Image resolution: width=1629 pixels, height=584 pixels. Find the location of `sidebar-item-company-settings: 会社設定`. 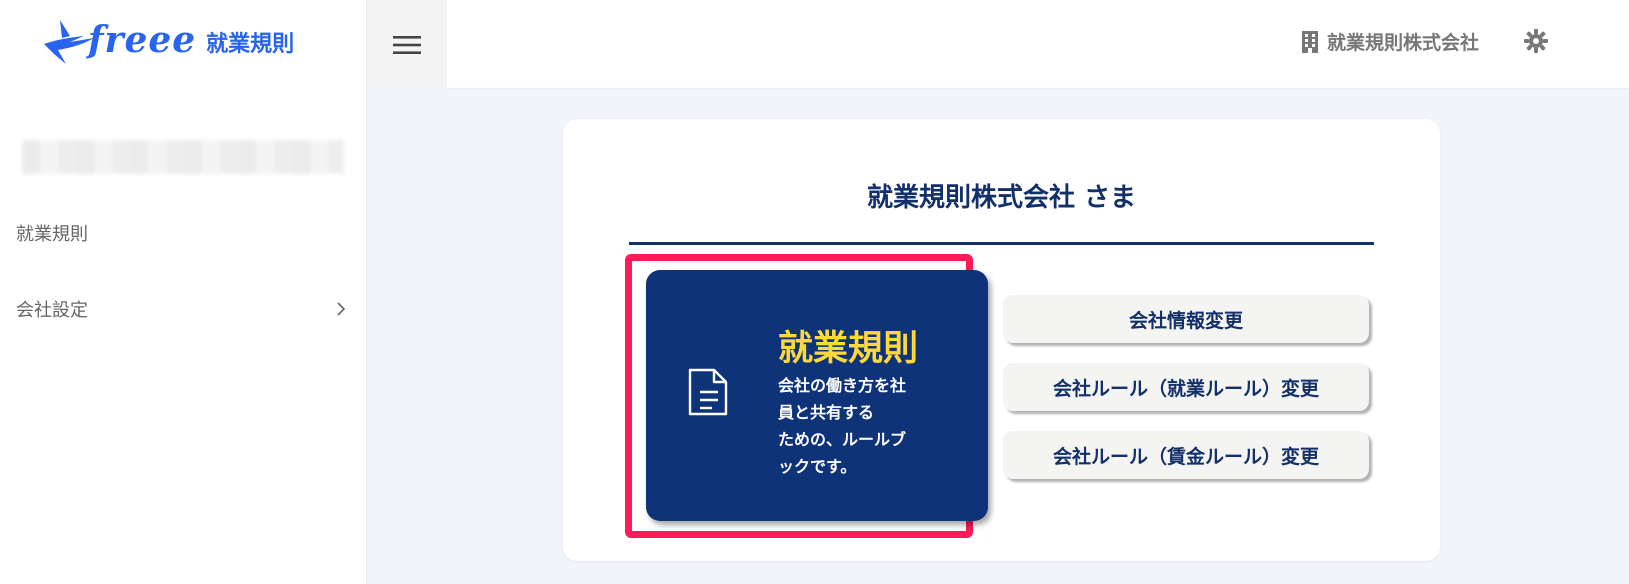

sidebar-item-company-settings: 会社設定 is located at coordinates (183, 309).